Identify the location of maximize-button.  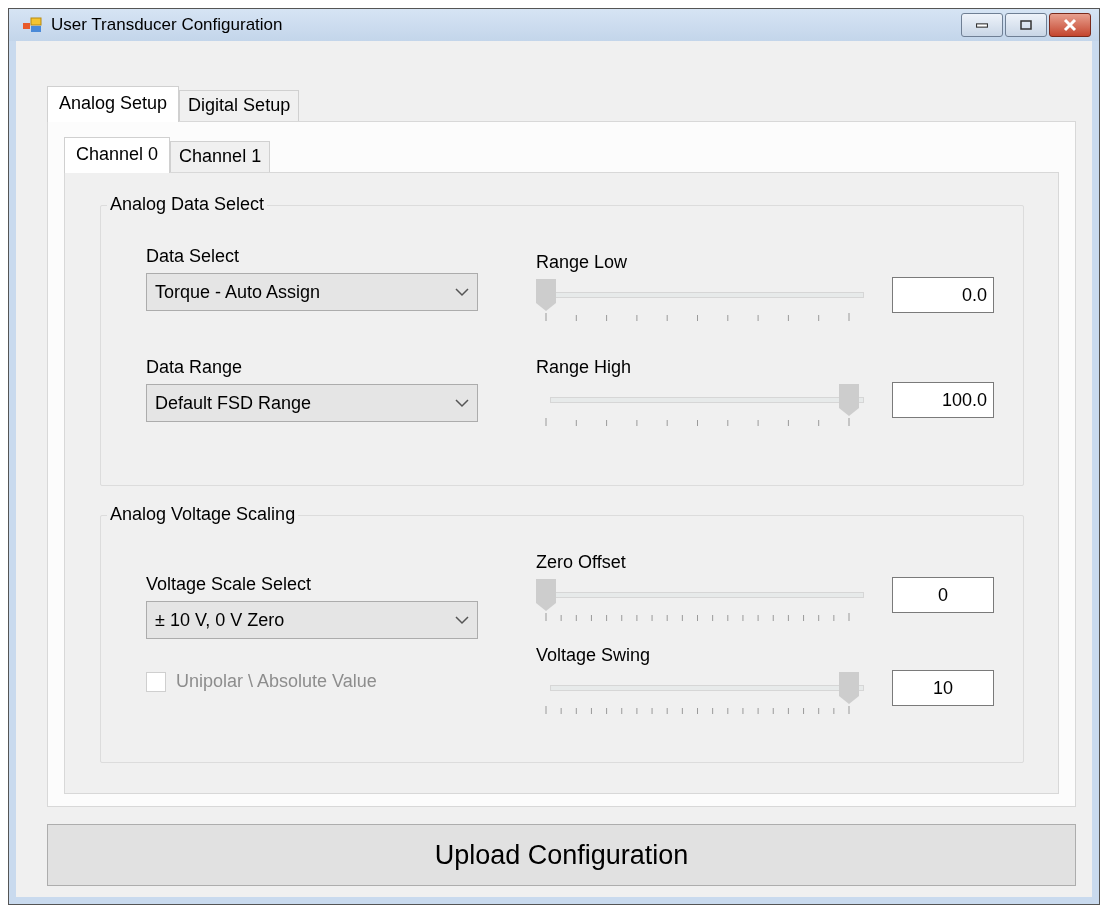
(1026, 25).